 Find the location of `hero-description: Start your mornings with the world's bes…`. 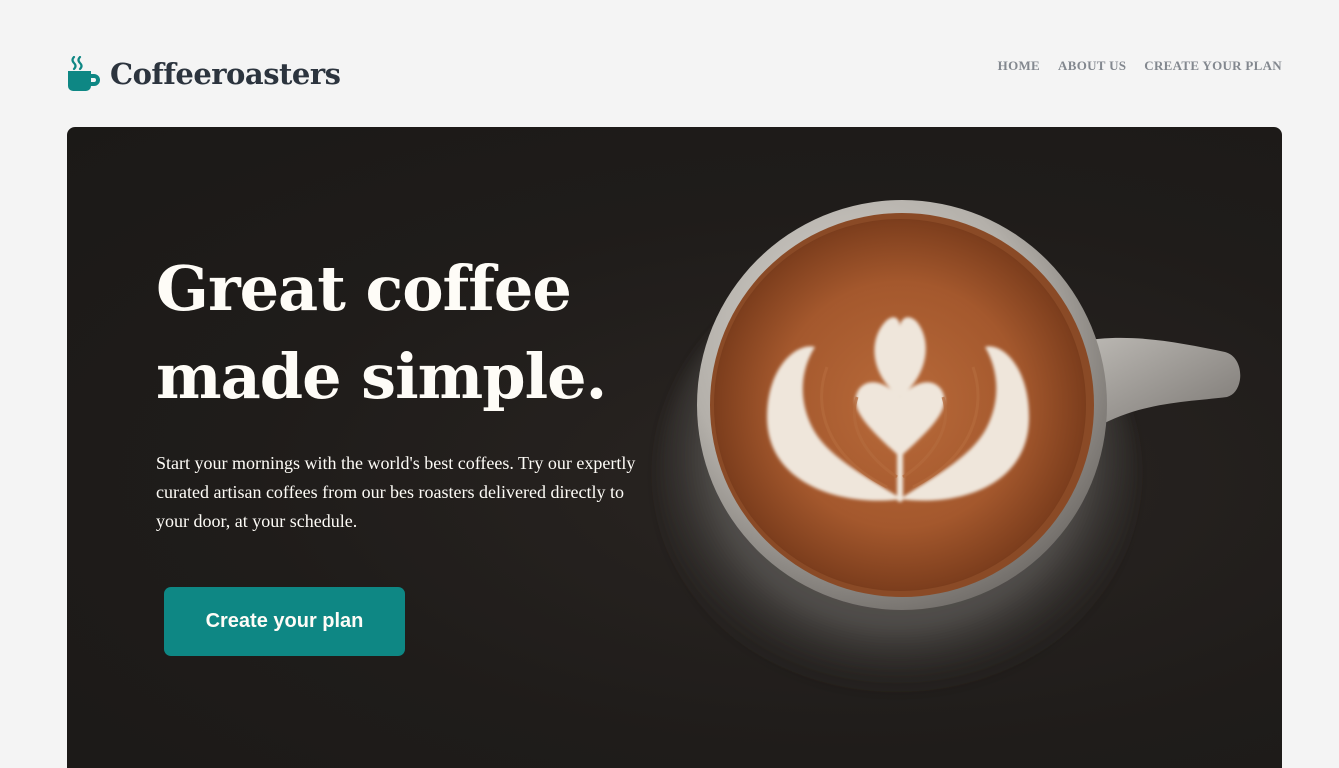

hero-description: Start your mornings with the world's bes… is located at coordinates (396, 492).